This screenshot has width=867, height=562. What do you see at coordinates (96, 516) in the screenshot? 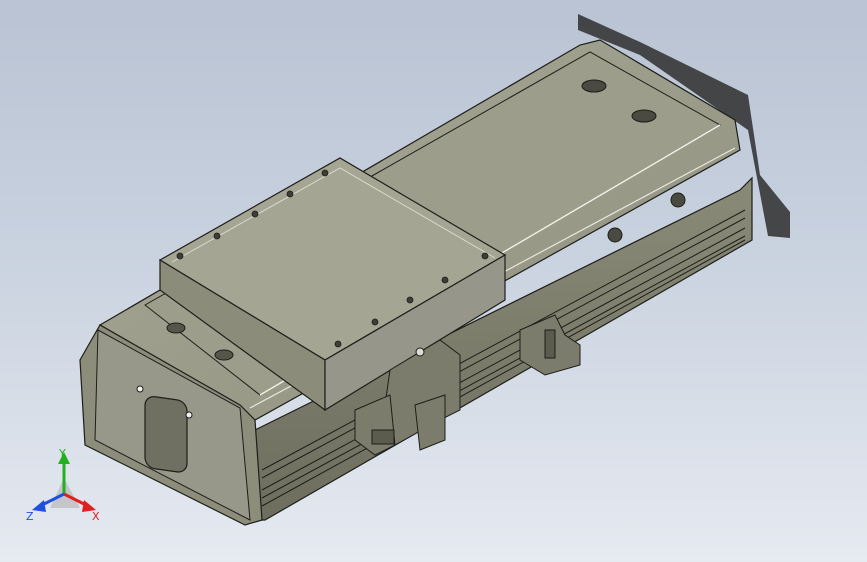
I see `triad-x-label: X` at bounding box center [96, 516].